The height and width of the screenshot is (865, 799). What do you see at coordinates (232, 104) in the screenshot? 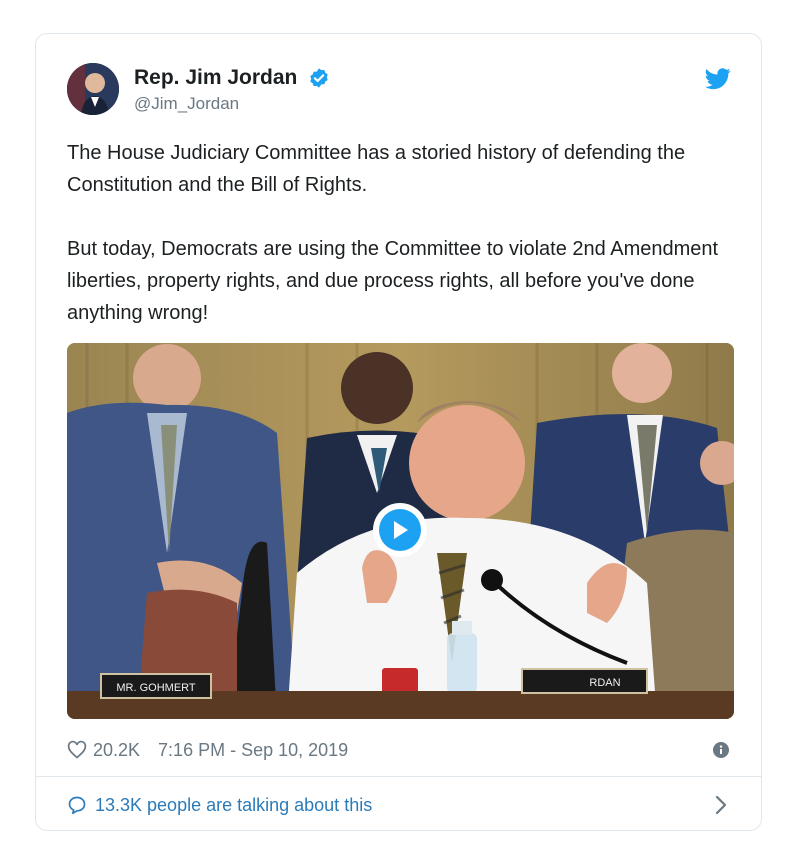
I see `author-handle: @Jim_Jordan` at bounding box center [232, 104].